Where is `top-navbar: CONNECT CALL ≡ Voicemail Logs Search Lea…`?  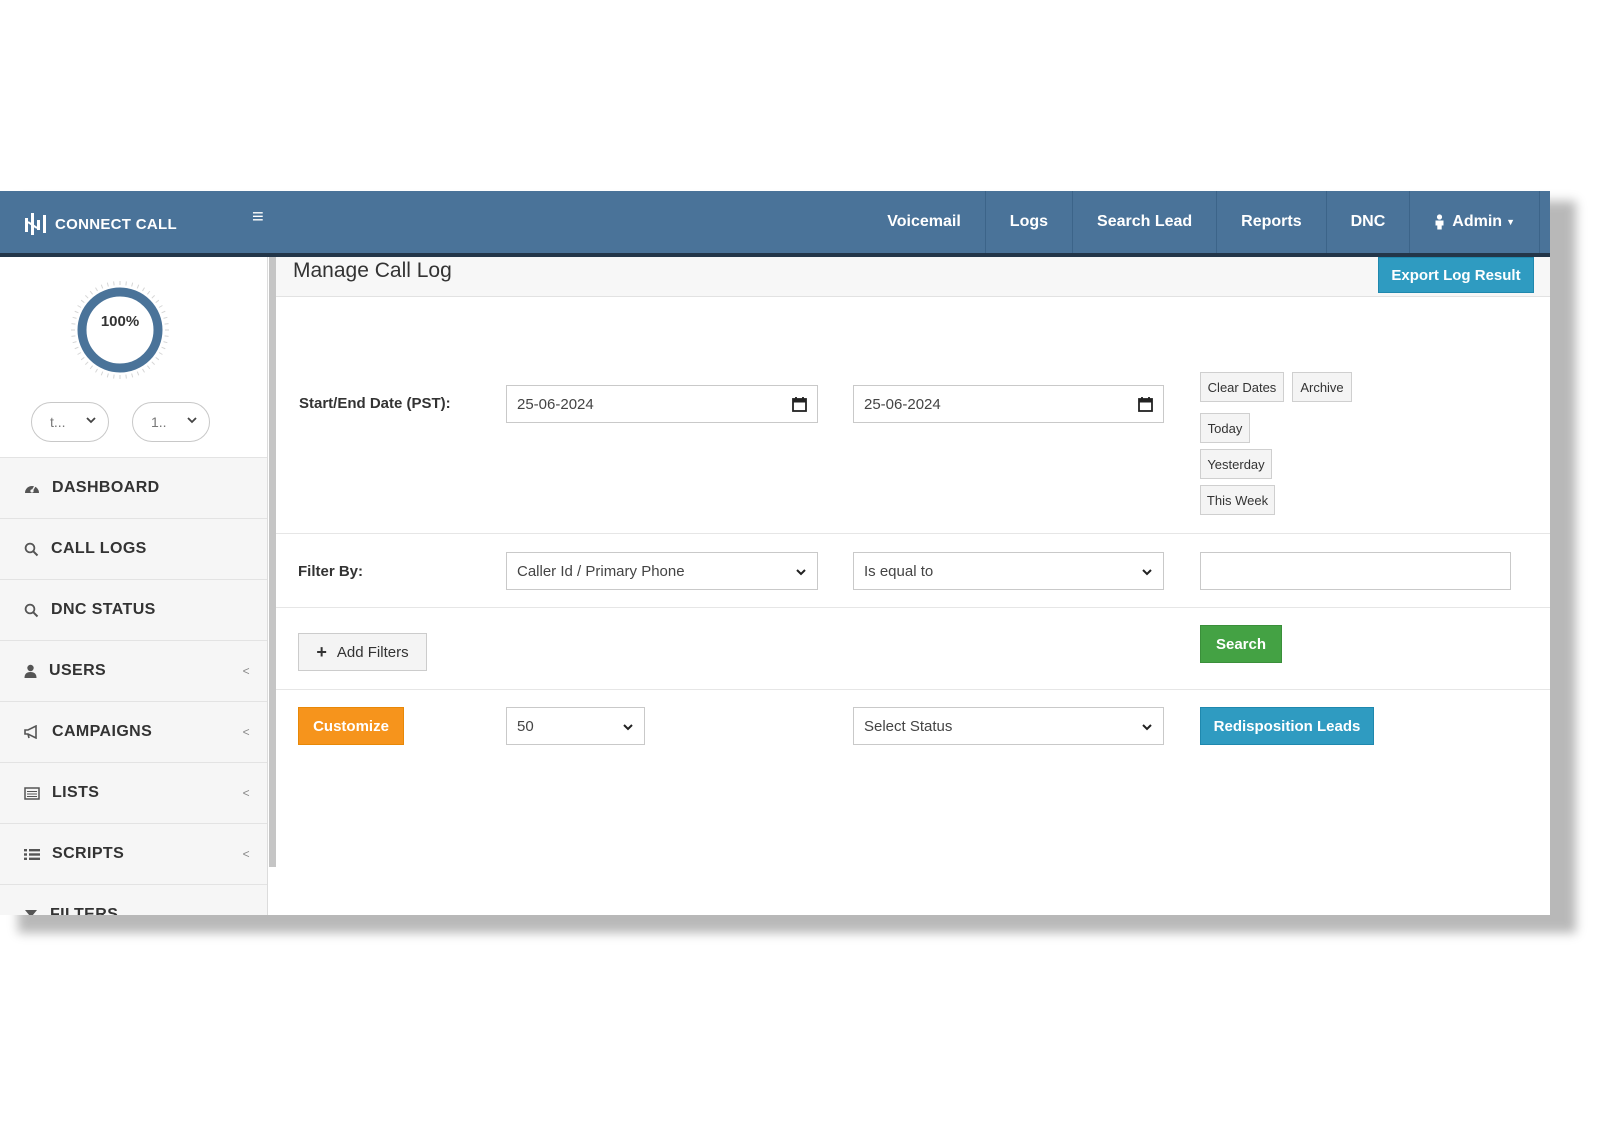
top-navbar: CONNECT CALL ≡ Voicemail Logs Search Lea… is located at coordinates (775, 224).